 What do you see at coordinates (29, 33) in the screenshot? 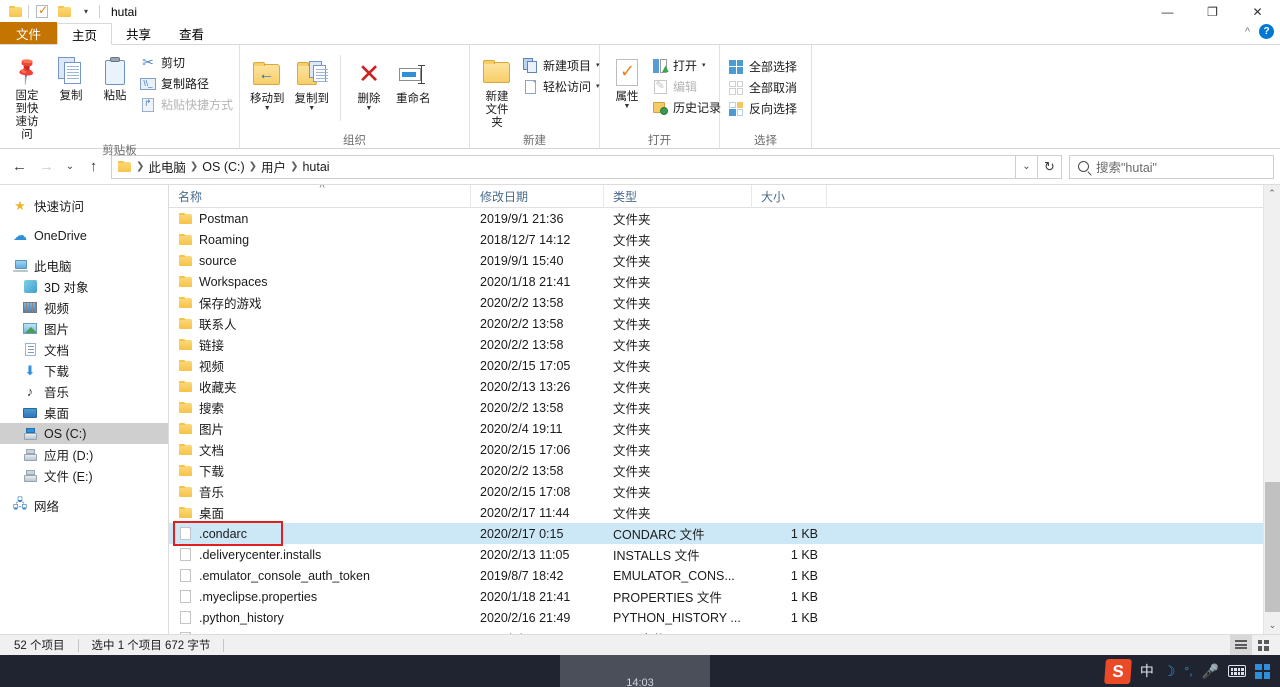
I see `tab-file: 文件` at bounding box center [29, 33].